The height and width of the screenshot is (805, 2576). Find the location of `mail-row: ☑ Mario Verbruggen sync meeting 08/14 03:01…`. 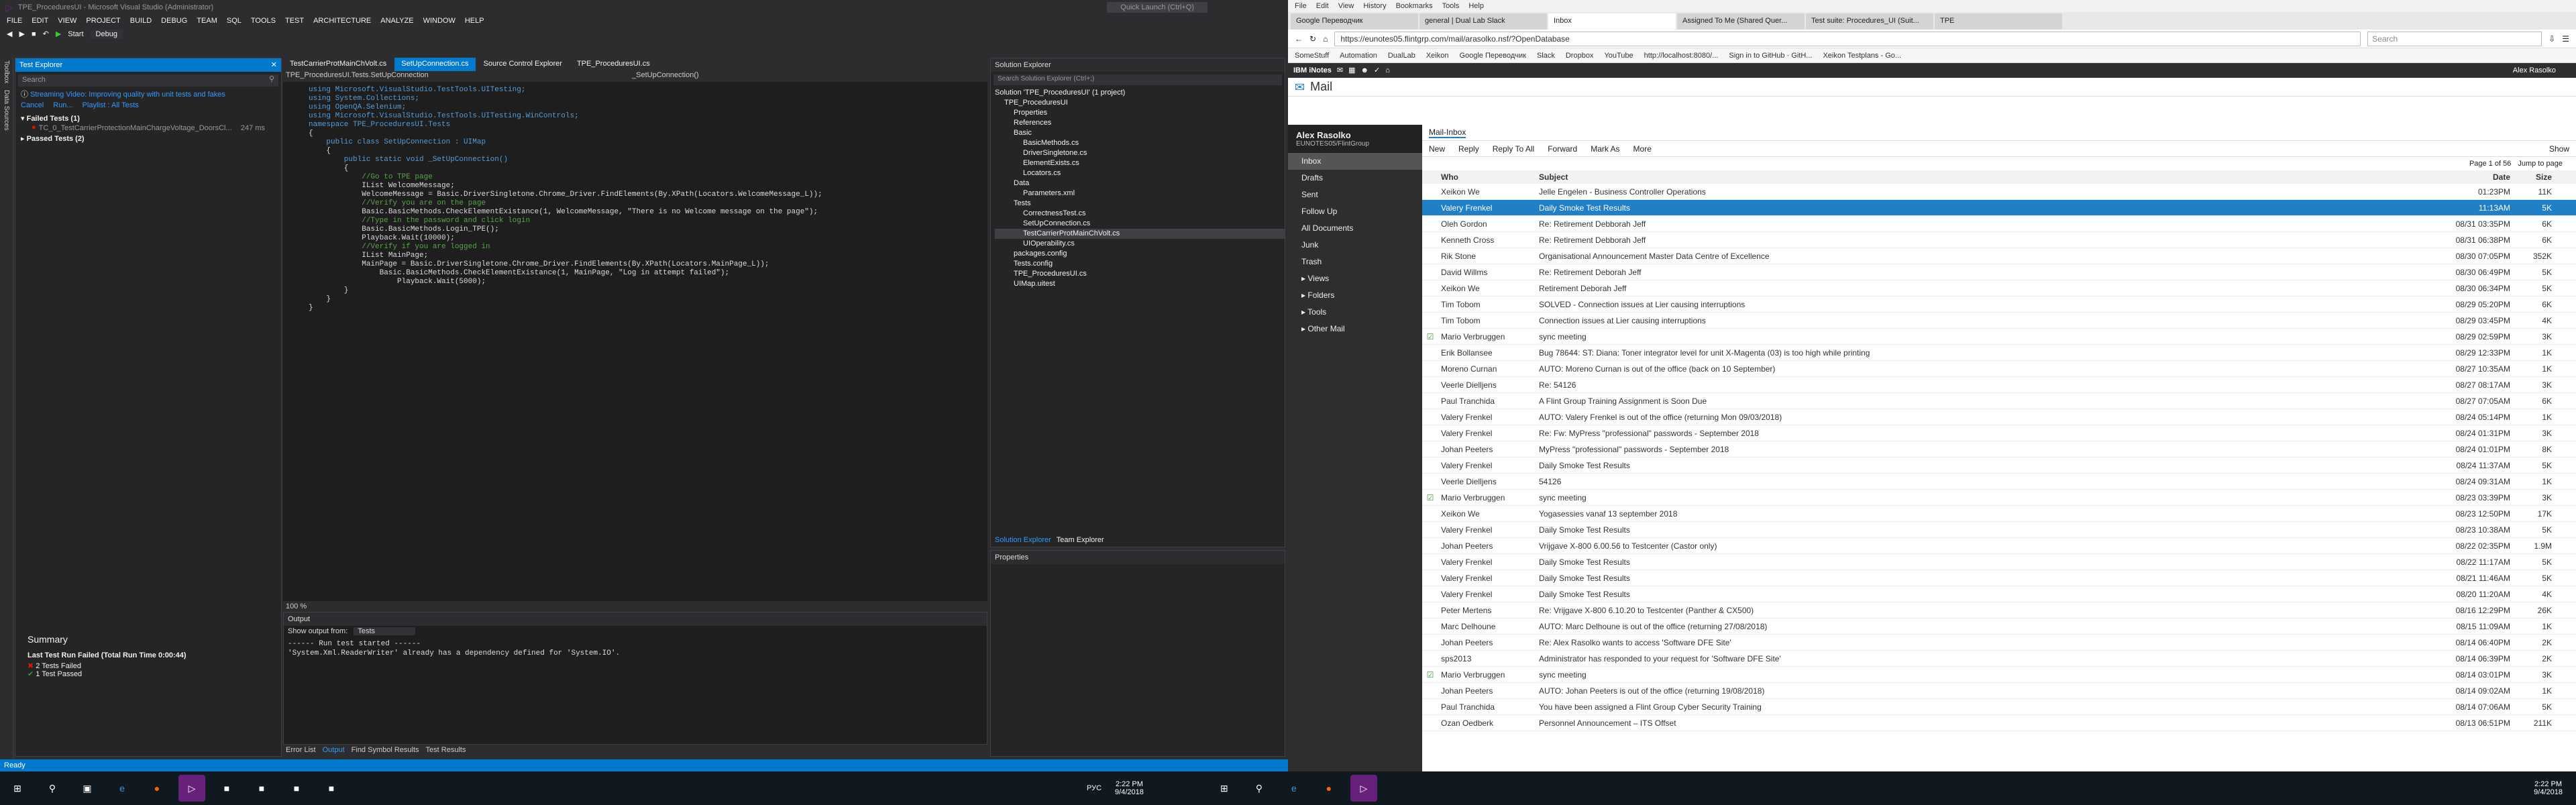

mail-row: ☑ Mario Verbruggen sync meeting 08/14 03:01… is located at coordinates (1999, 675).